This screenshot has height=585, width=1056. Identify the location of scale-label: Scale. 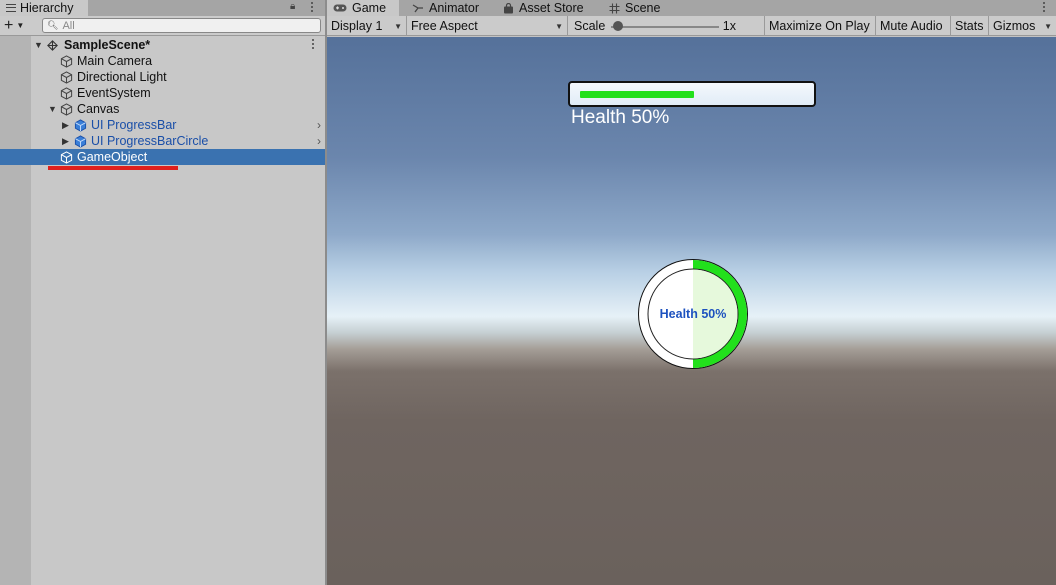
(590, 26).